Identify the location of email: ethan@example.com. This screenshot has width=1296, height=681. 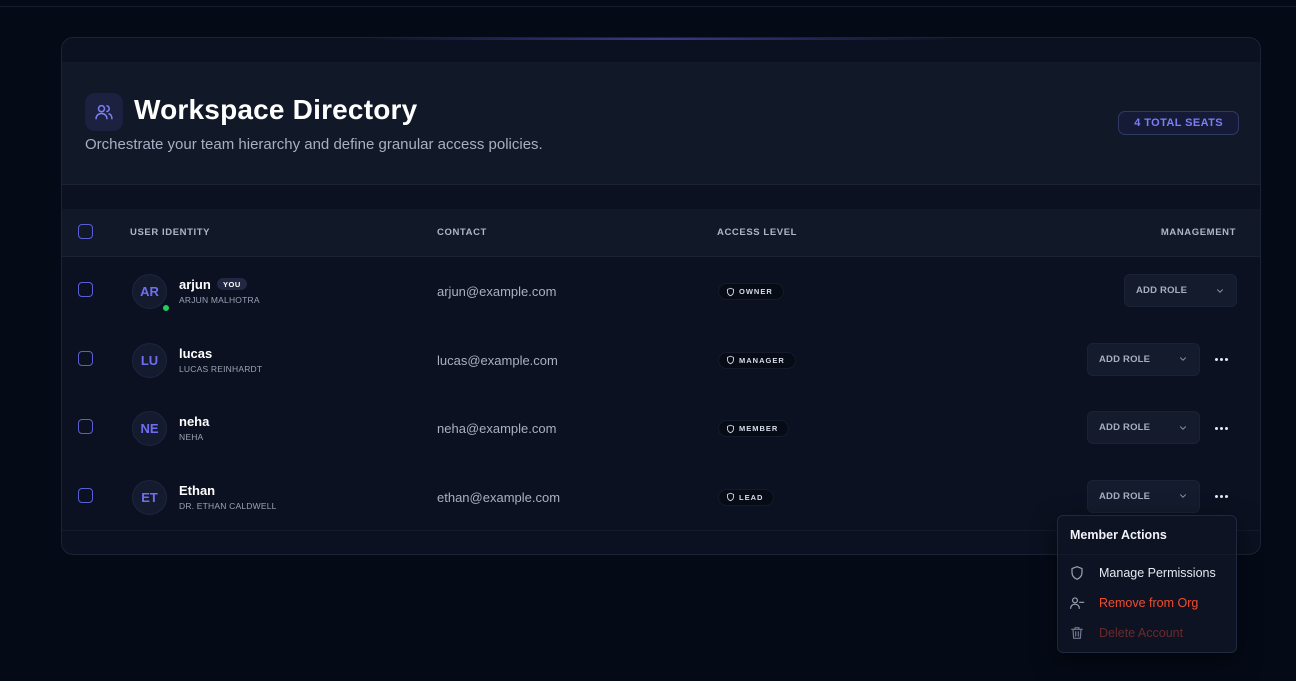
(499, 497).